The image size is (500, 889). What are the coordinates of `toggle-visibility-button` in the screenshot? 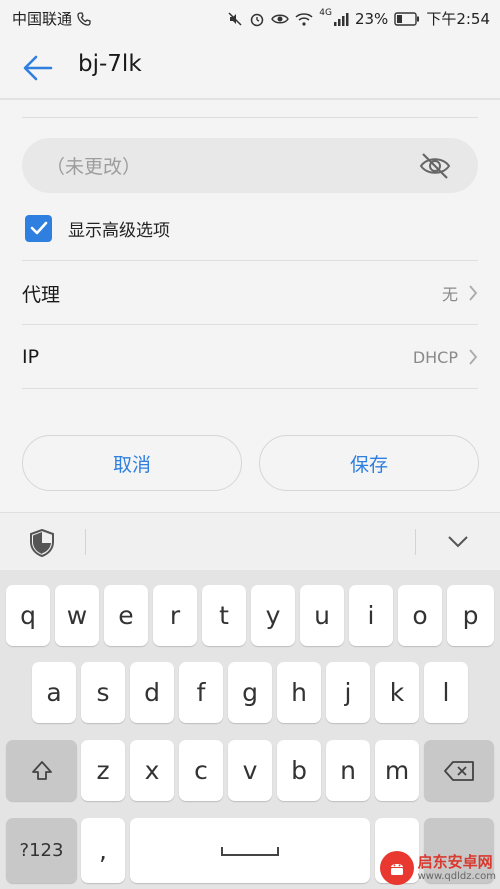 It's located at (435, 166).